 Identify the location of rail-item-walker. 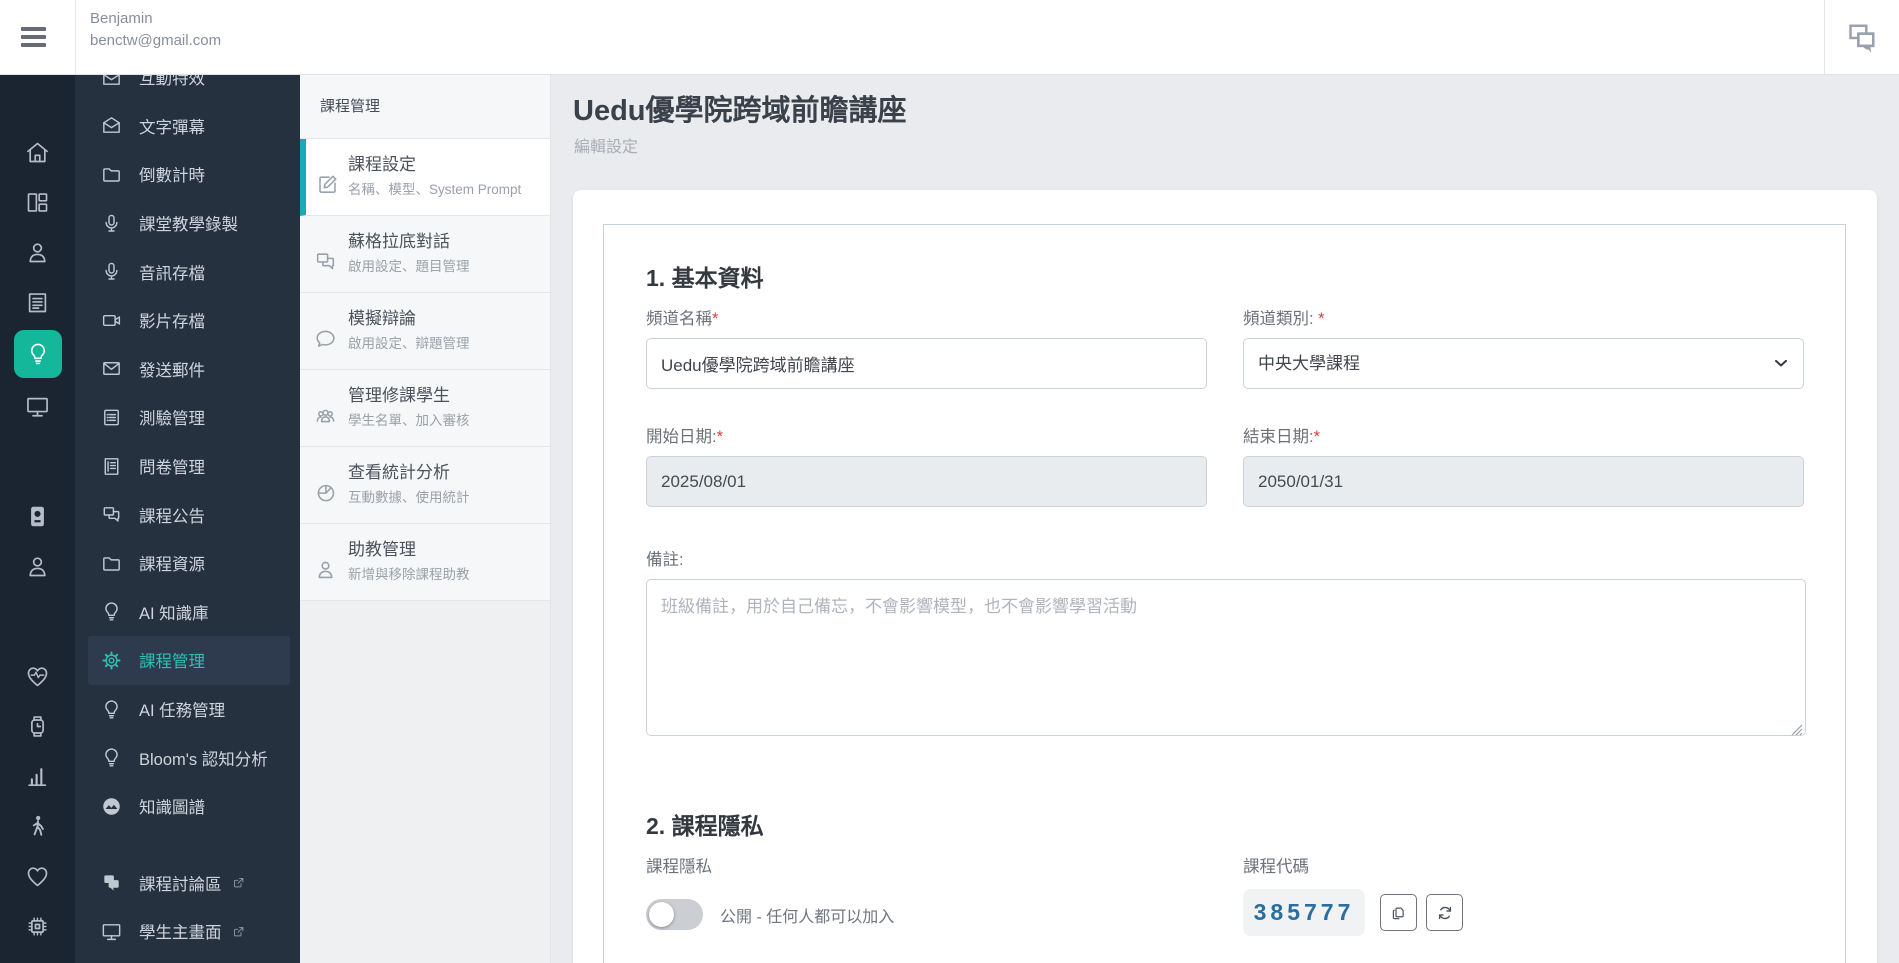
(37, 826).